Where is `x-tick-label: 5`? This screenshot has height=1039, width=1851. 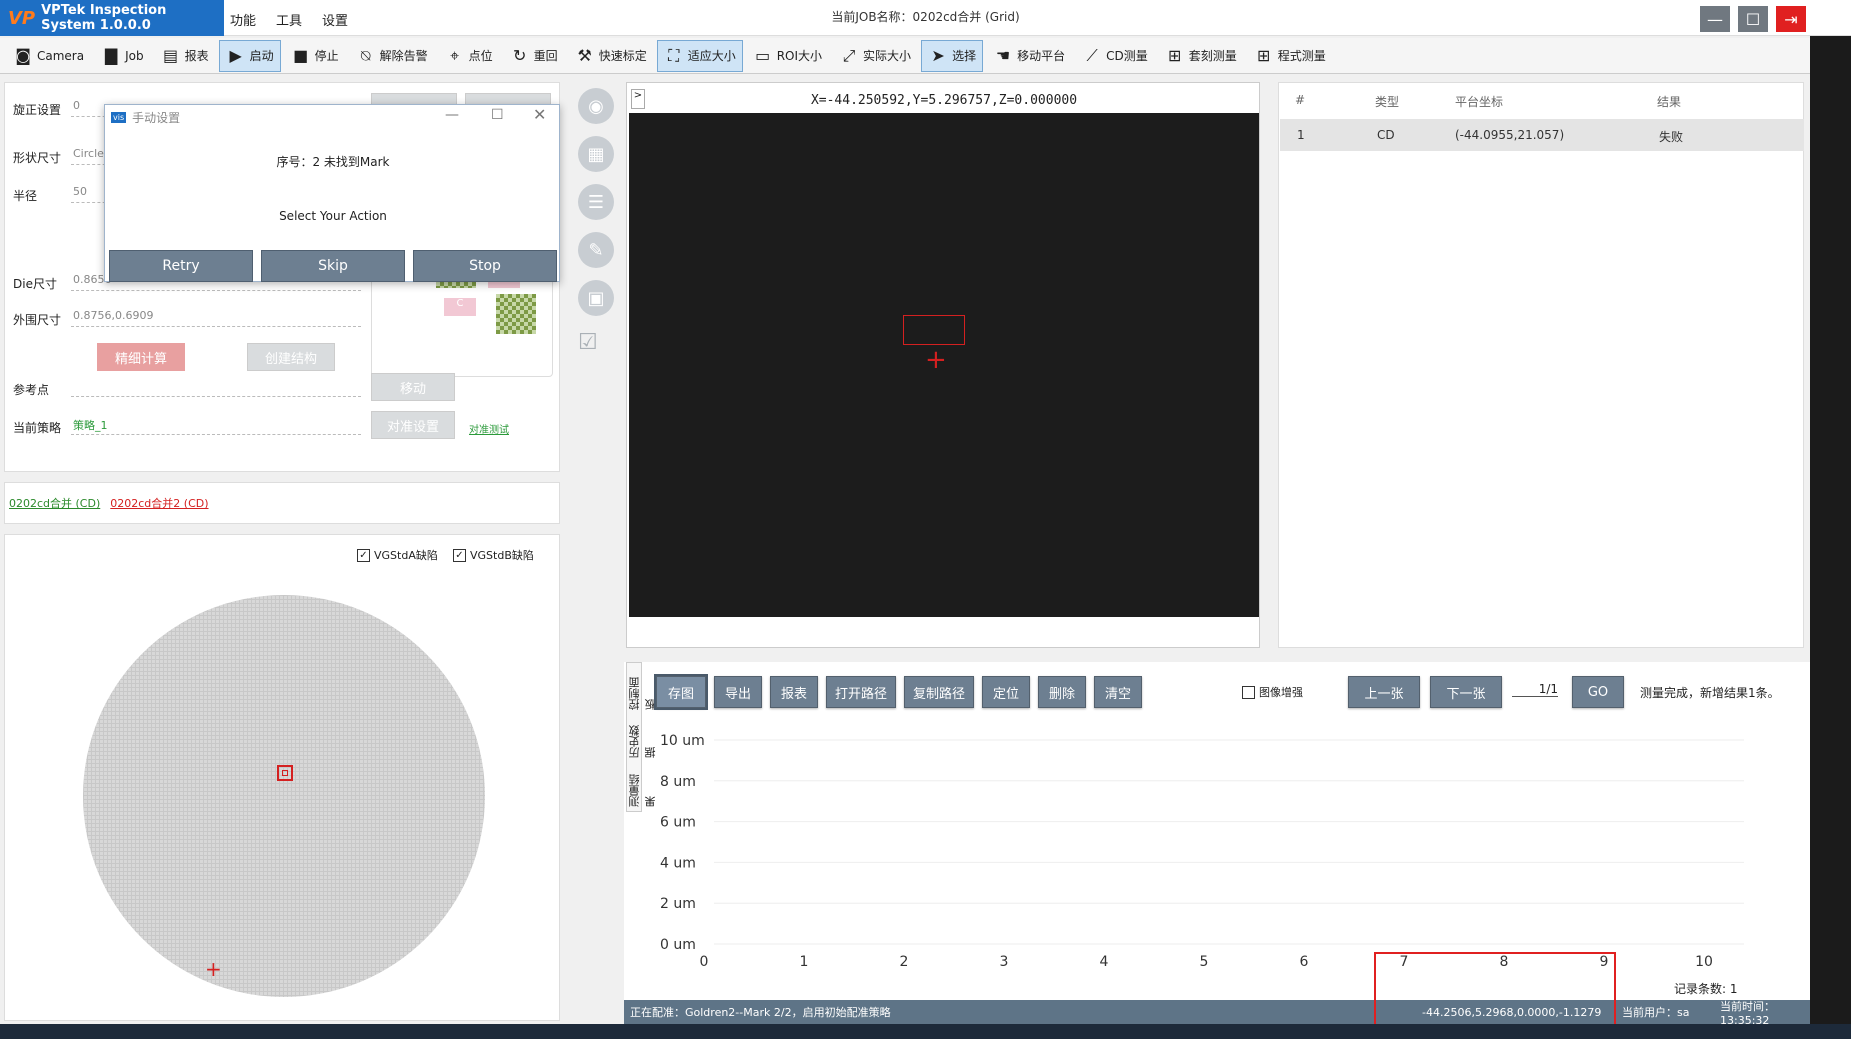 x-tick-label: 5 is located at coordinates (1204, 962).